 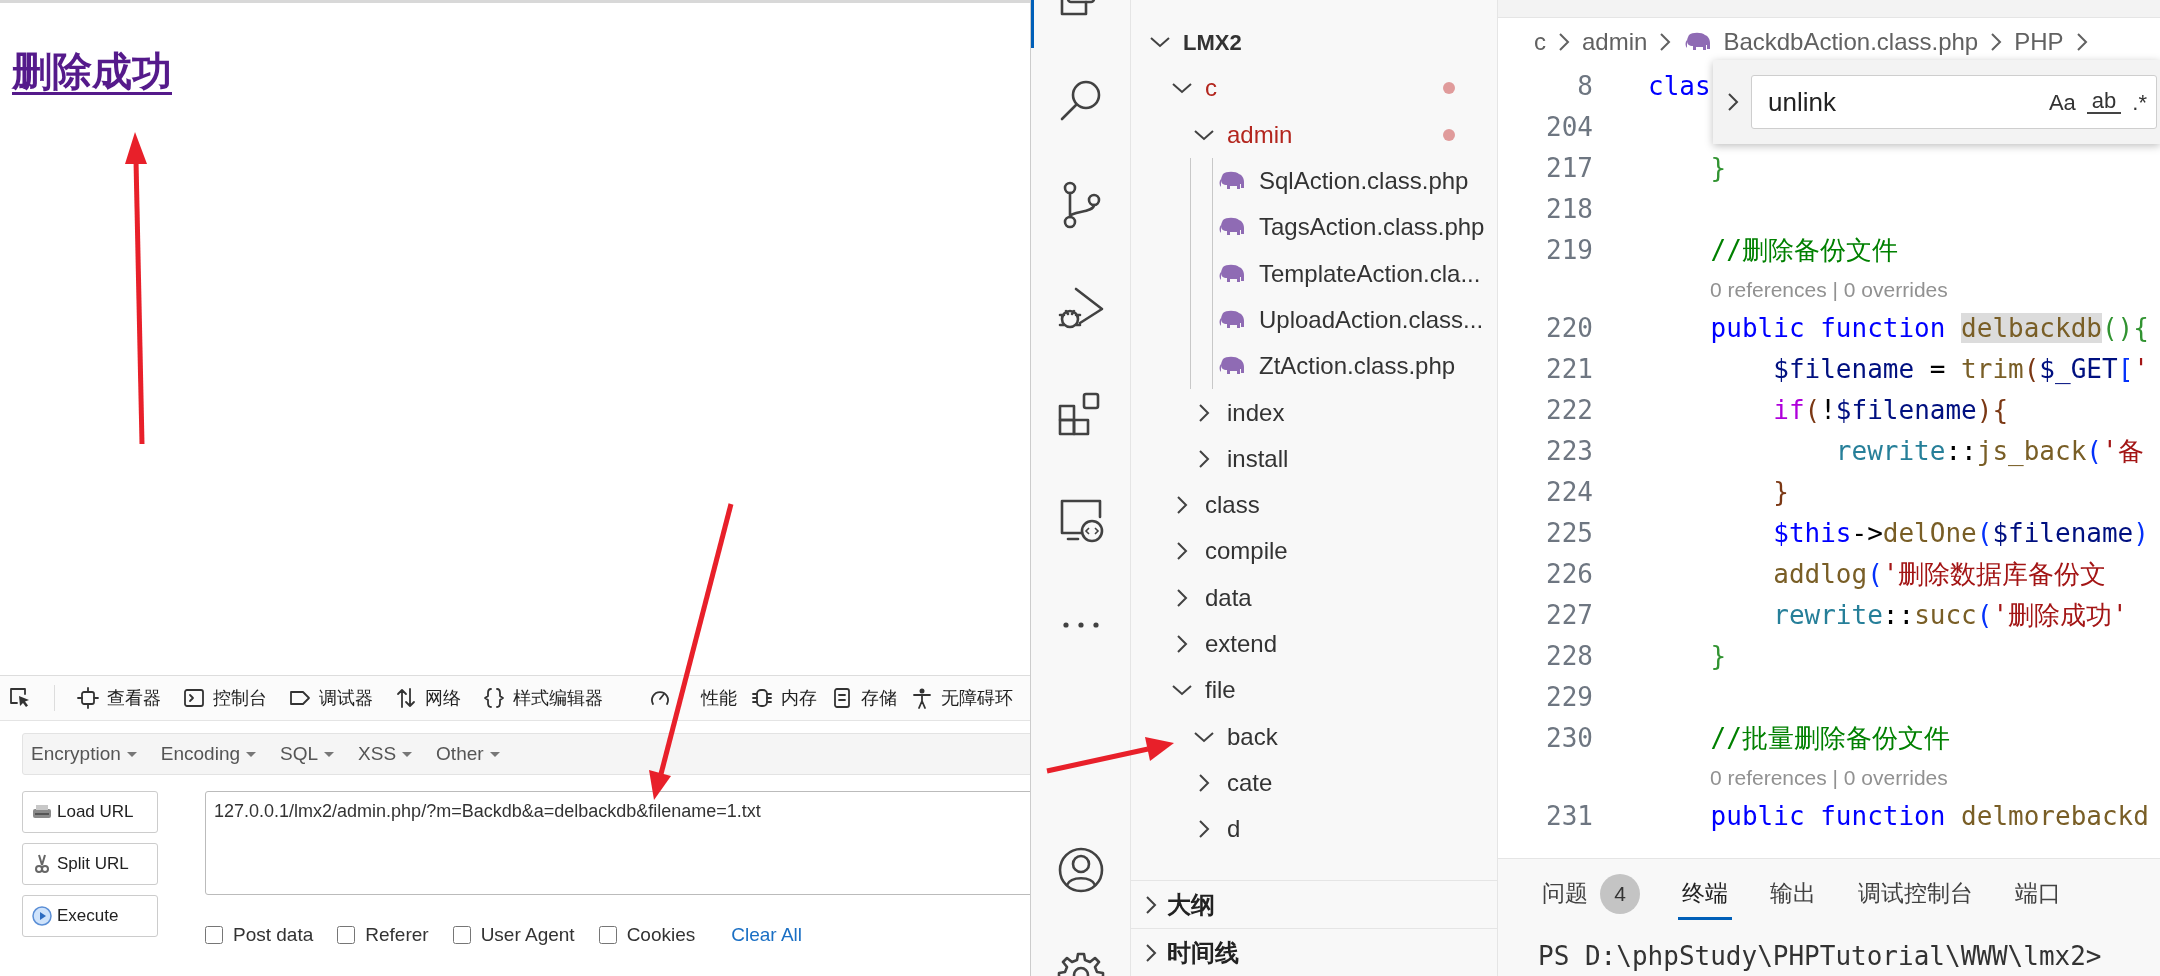 I want to click on line-number: 225, so click(x=1569, y=533).